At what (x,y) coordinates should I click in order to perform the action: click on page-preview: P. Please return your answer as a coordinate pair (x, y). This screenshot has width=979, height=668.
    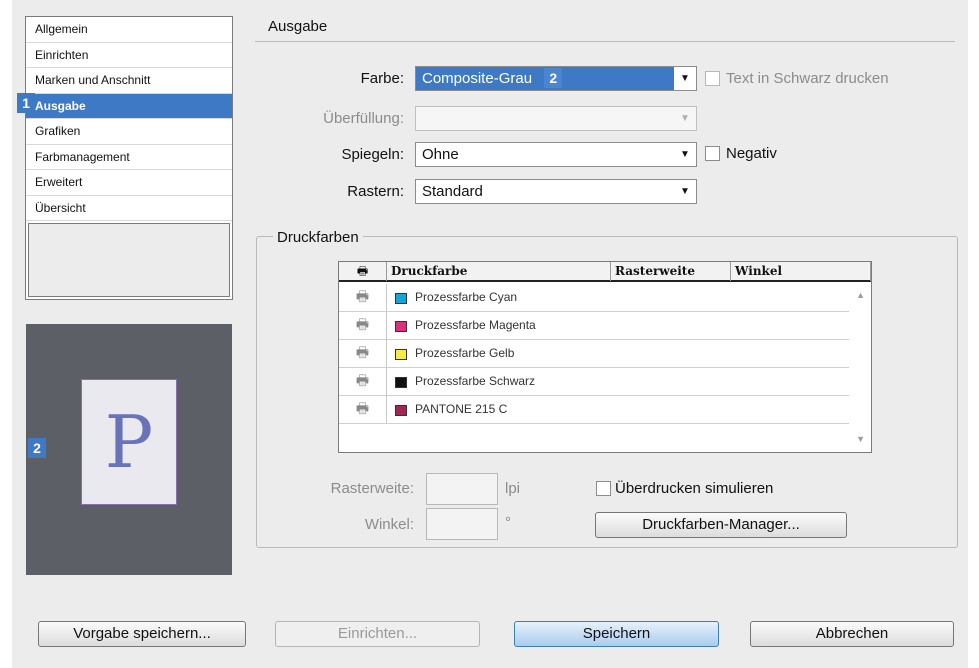
    Looking at the image, I should click on (129, 449).